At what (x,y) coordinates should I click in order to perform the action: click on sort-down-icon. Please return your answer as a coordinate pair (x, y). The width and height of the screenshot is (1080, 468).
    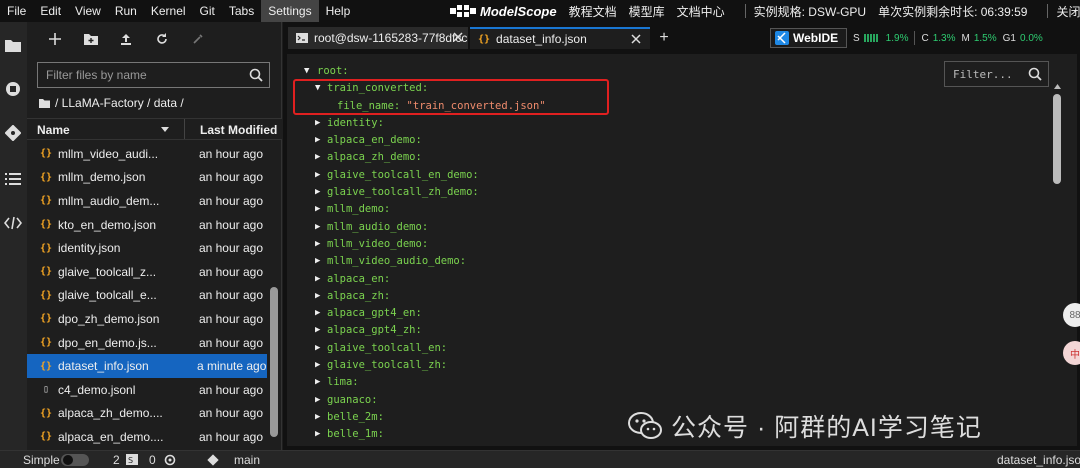
    Looking at the image, I should click on (165, 129).